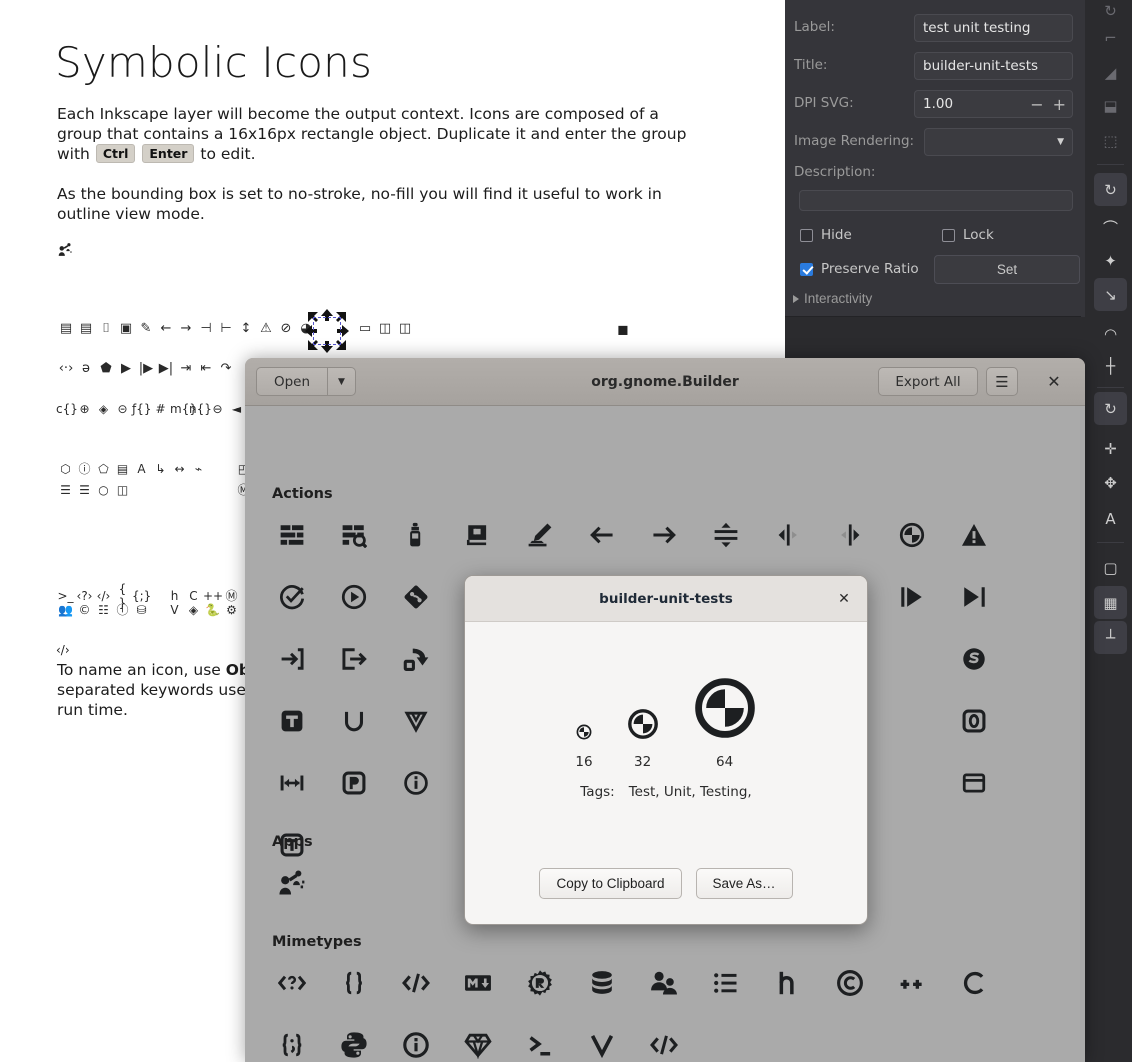  What do you see at coordinates (993, 104) in the screenshot?
I see `dpi-field: 1.00 − +` at bounding box center [993, 104].